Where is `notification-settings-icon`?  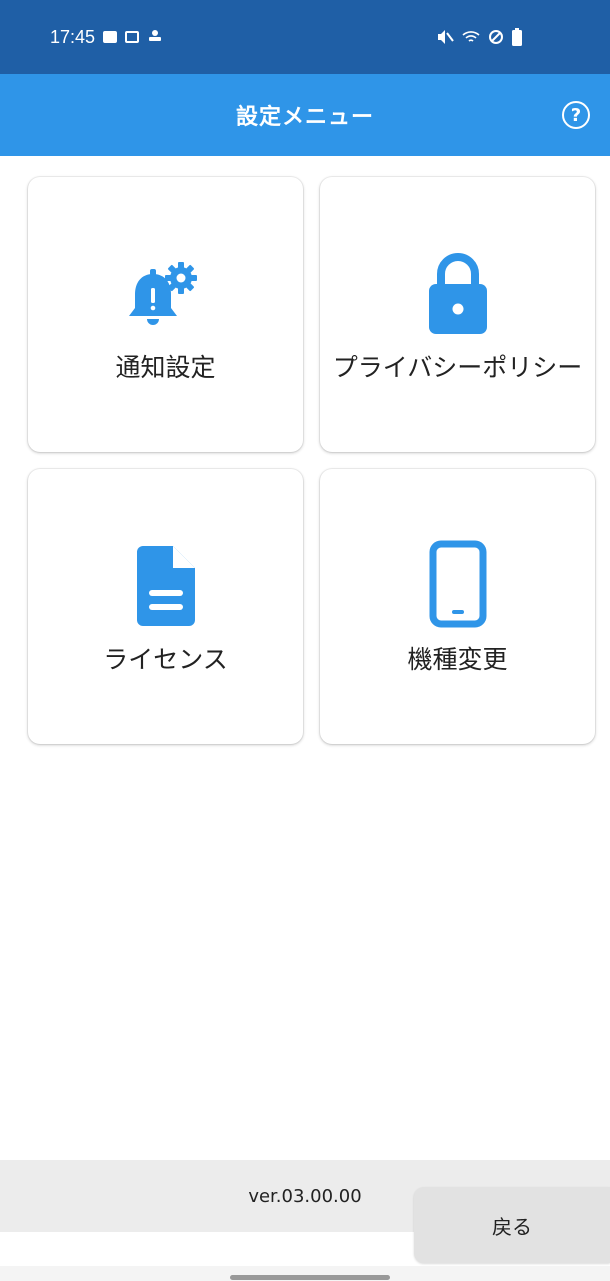
notification-settings-icon is located at coordinates (166, 291).